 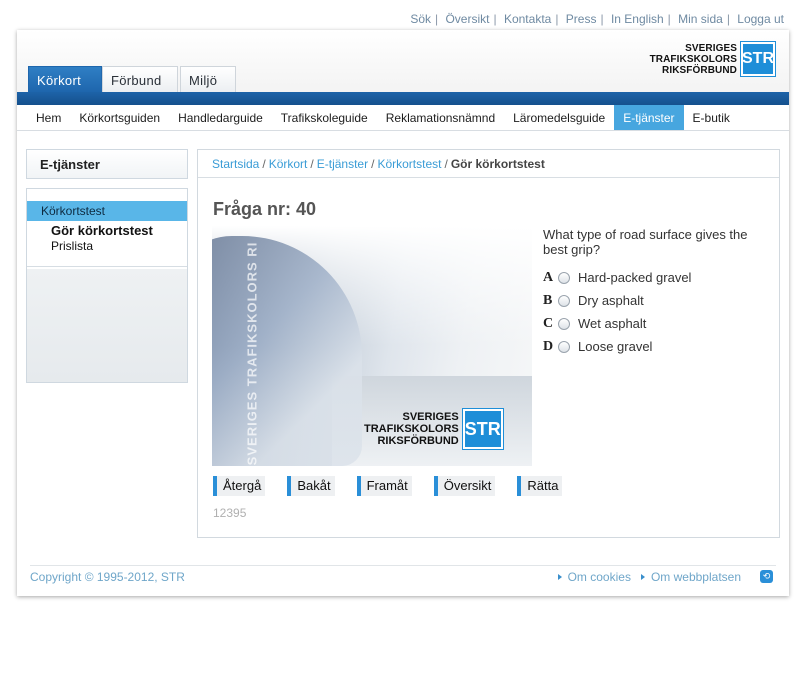 What do you see at coordinates (239, 486) in the screenshot?
I see `return-button: Återgå` at bounding box center [239, 486].